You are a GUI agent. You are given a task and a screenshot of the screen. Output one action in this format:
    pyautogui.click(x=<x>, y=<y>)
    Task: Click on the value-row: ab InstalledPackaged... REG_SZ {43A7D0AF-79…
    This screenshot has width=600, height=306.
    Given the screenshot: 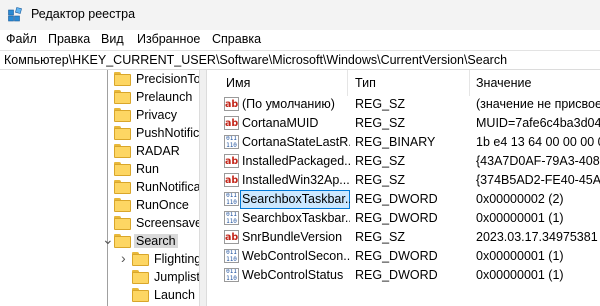 What is the action you would take?
    pyautogui.click(x=403, y=161)
    